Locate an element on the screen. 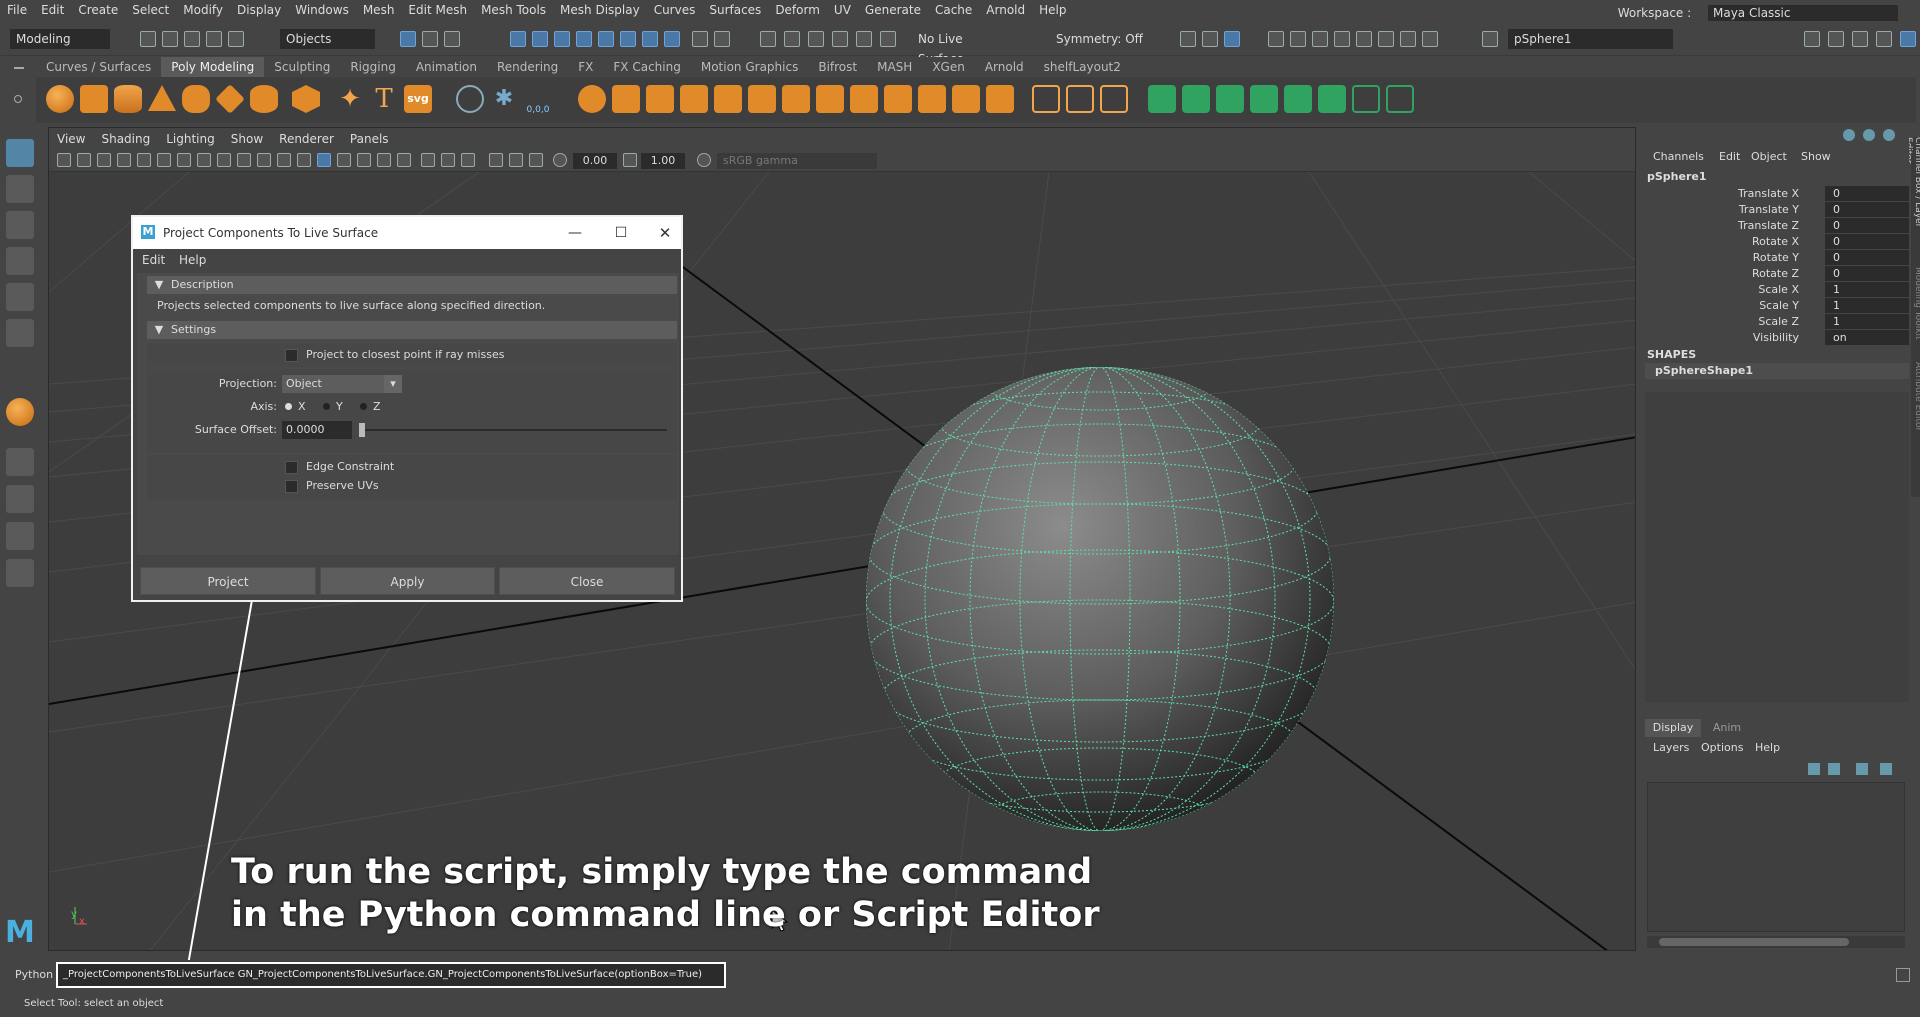 The width and height of the screenshot is (1920, 1017). center-pivot-icon is located at coordinates (470, 99).